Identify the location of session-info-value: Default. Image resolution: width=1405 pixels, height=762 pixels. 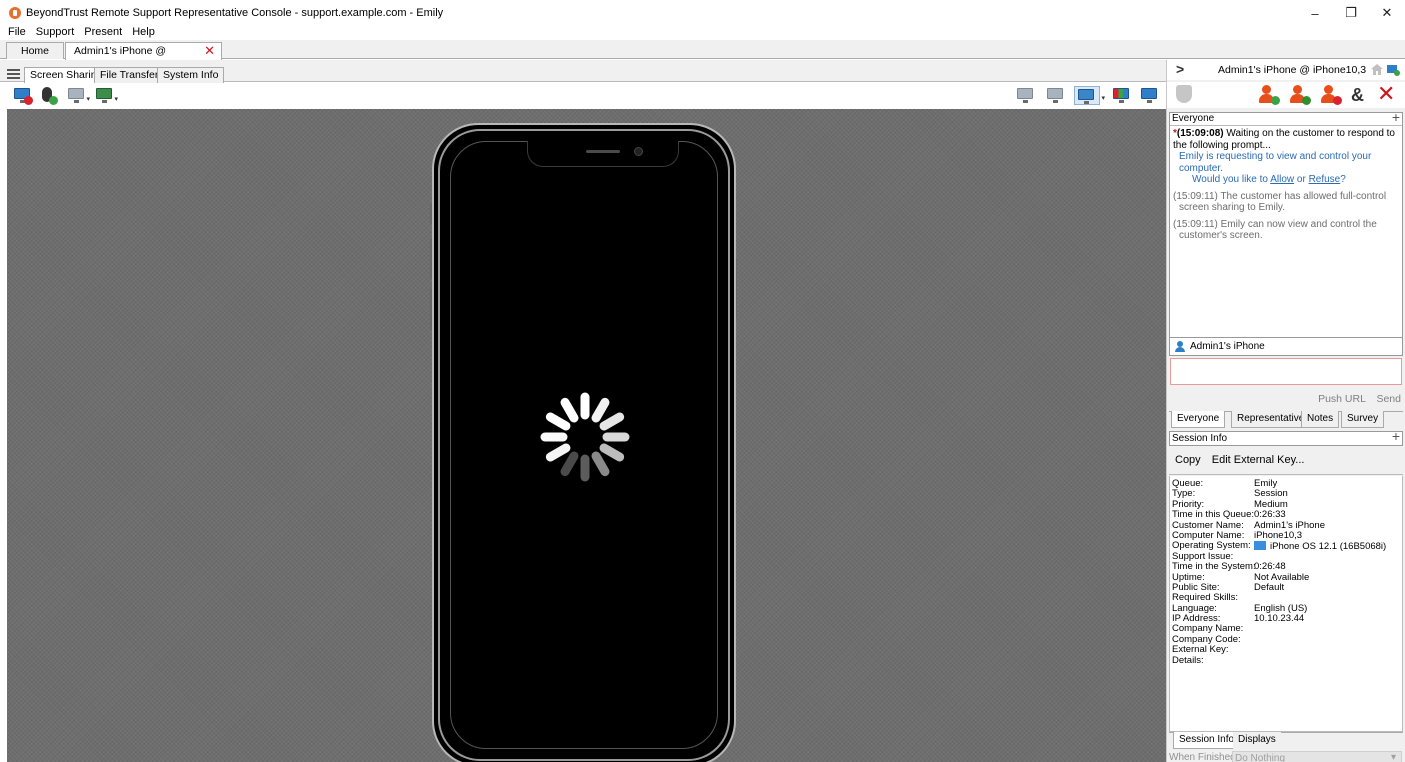
(1269, 587).